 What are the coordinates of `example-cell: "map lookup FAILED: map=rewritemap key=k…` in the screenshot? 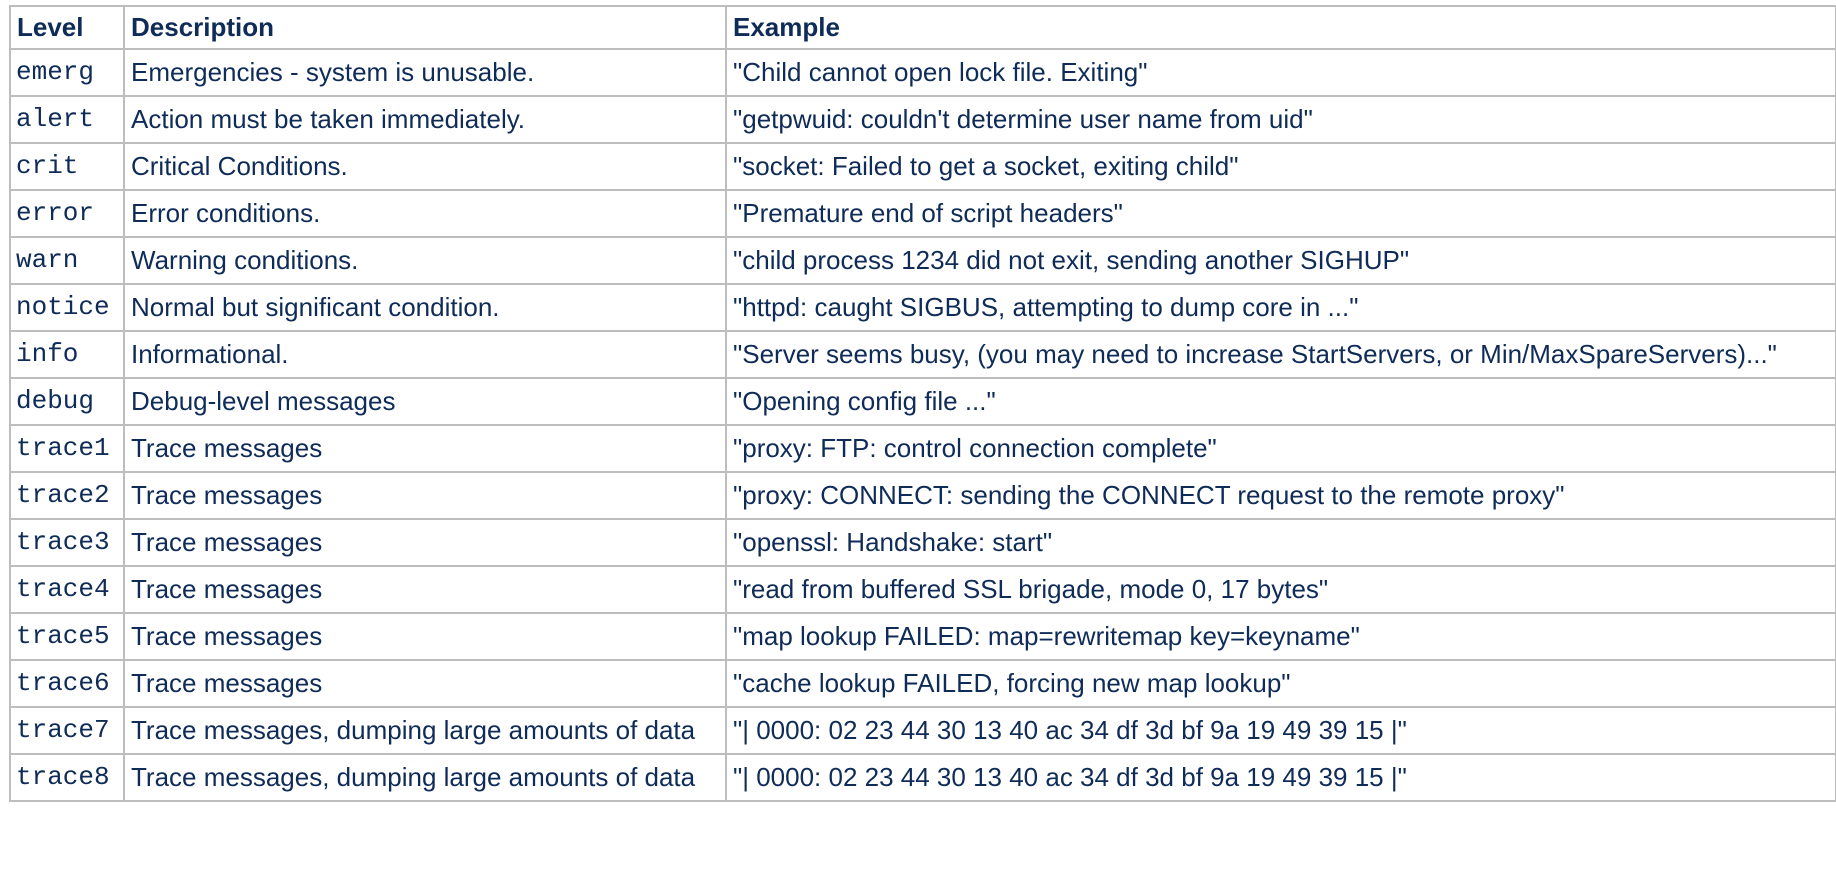 It's located at (1280, 636).